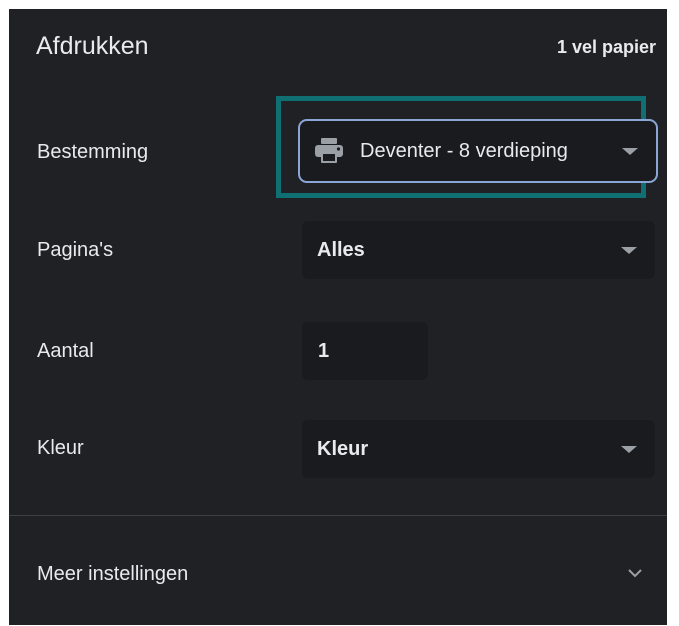  What do you see at coordinates (113, 574) in the screenshot?
I see `more-settings-label: Meer instellingen` at bounding box center [113, 574].